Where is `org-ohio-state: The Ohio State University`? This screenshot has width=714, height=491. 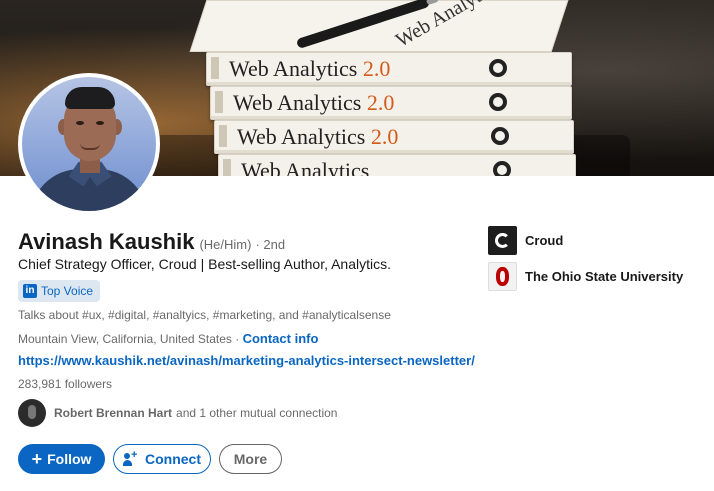 org-ohio-state: The Ohio State University is located at coordinates (585, 276).